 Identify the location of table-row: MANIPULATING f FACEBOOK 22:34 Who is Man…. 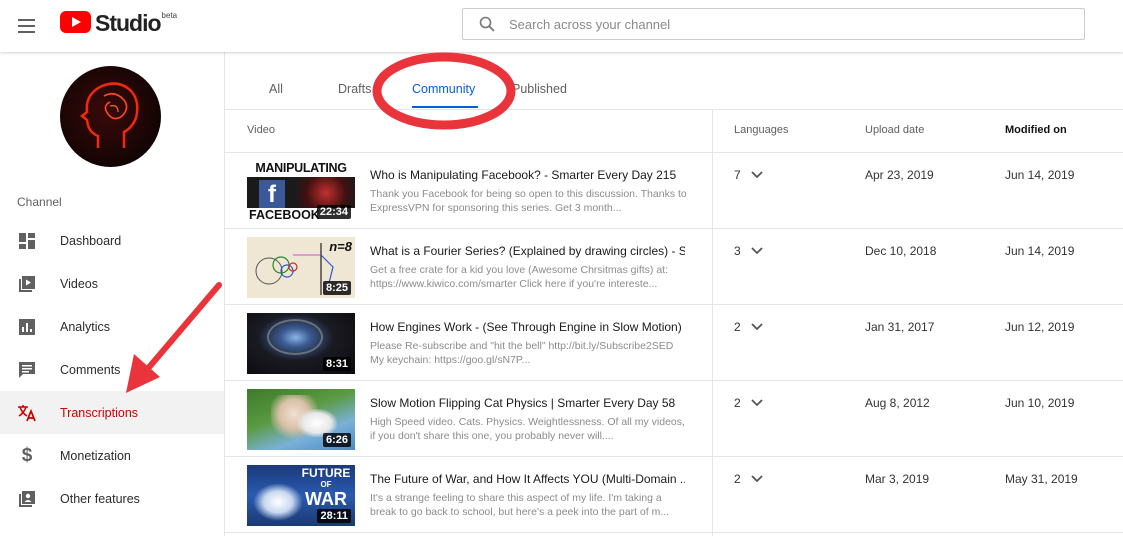
(674, 191).